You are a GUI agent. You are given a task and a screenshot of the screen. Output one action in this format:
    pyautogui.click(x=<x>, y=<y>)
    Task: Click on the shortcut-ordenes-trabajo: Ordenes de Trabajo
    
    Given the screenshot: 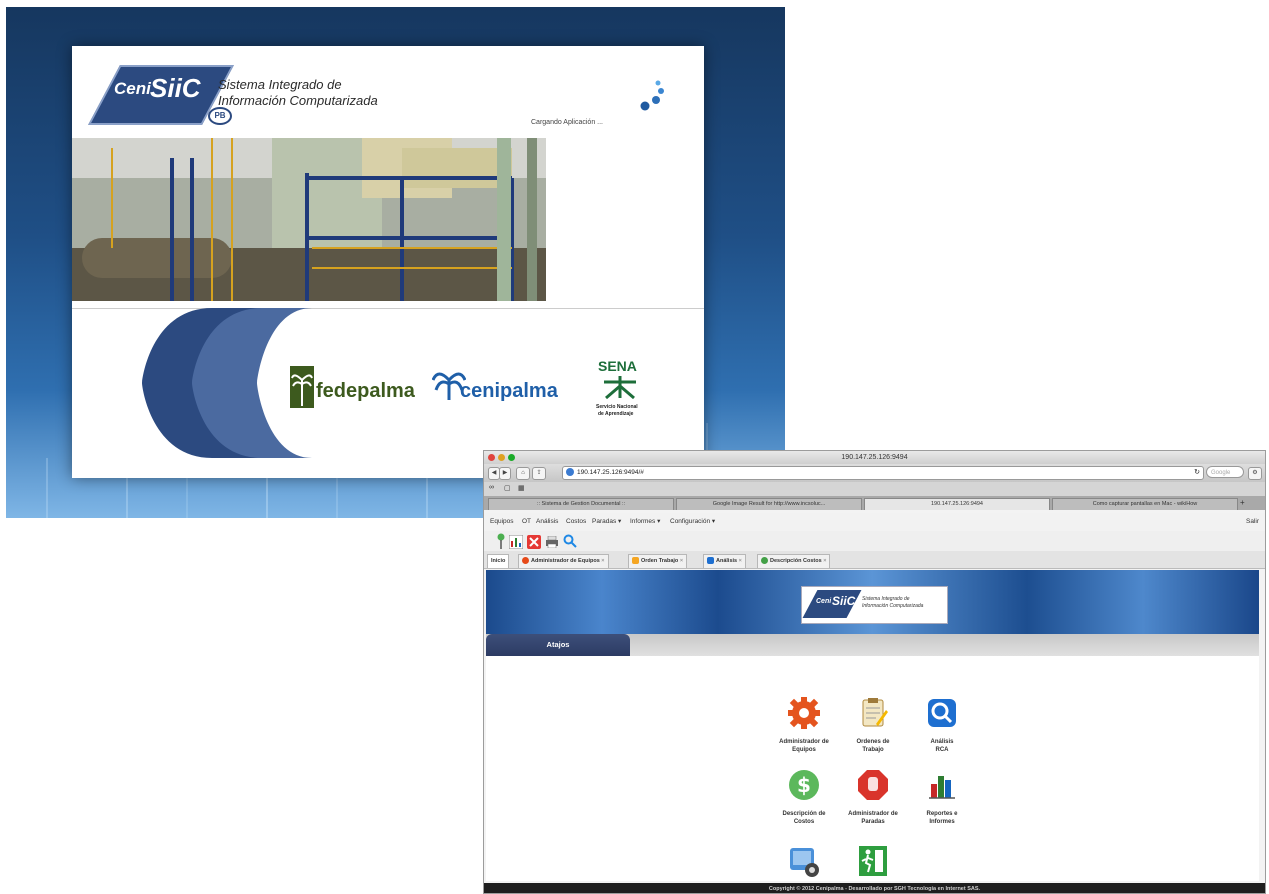 What is the action you would take?
    pyautogui.click(x=873, y=725)
    